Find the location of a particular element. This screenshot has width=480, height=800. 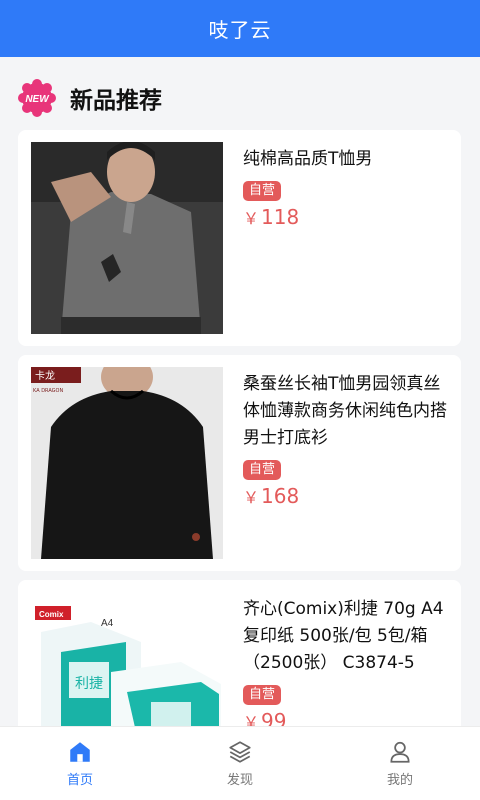

box-size-text: A4 is located at coordinates (107, 623).